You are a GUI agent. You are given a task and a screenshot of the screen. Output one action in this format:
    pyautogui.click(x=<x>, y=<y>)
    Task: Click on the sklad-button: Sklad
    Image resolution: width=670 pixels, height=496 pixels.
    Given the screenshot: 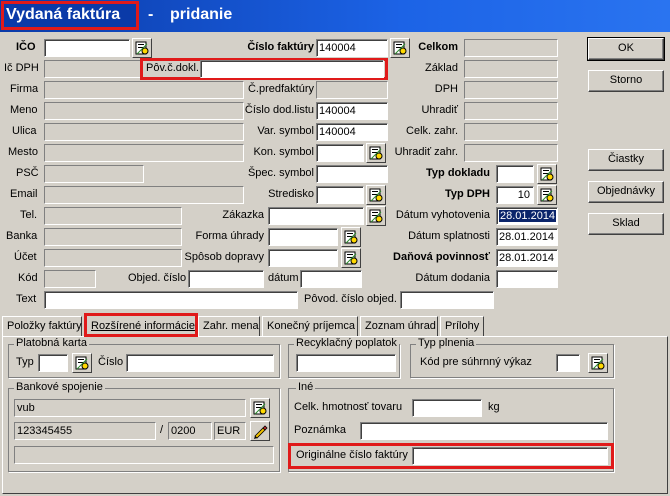 What is the action you would take?
    pyautogui.click(x=626, y=224)
    